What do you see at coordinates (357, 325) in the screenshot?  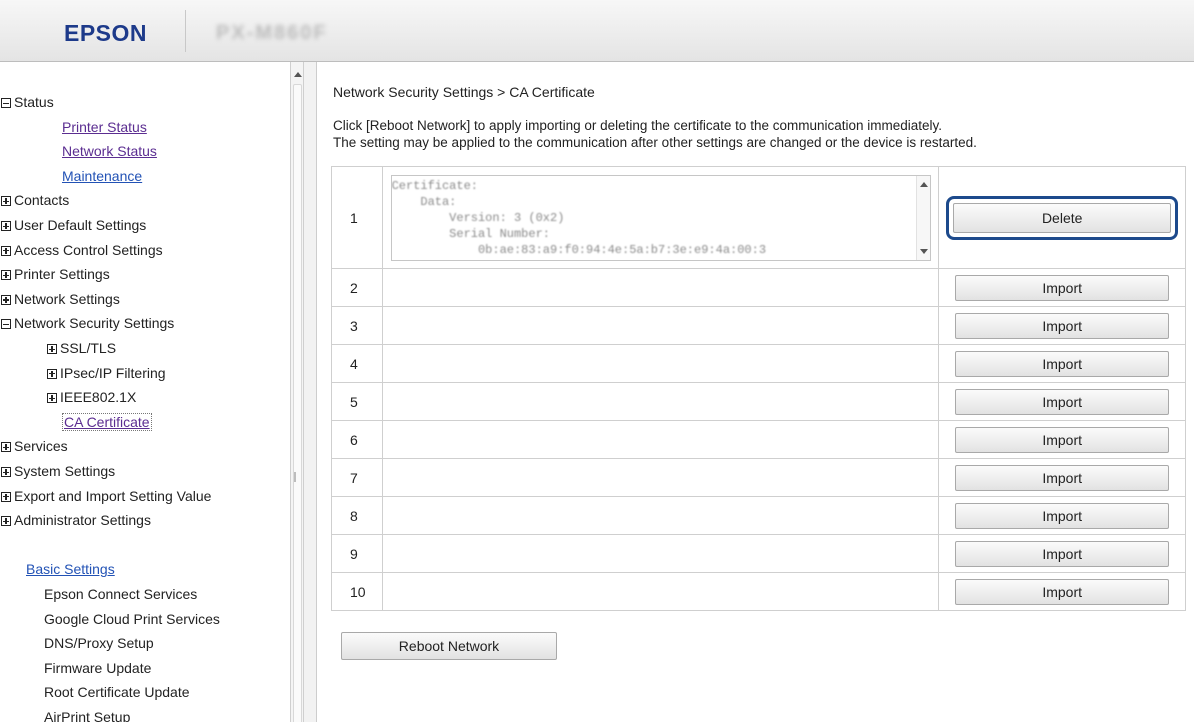 I see `row-number: 3` at bounding box center [357, 325].